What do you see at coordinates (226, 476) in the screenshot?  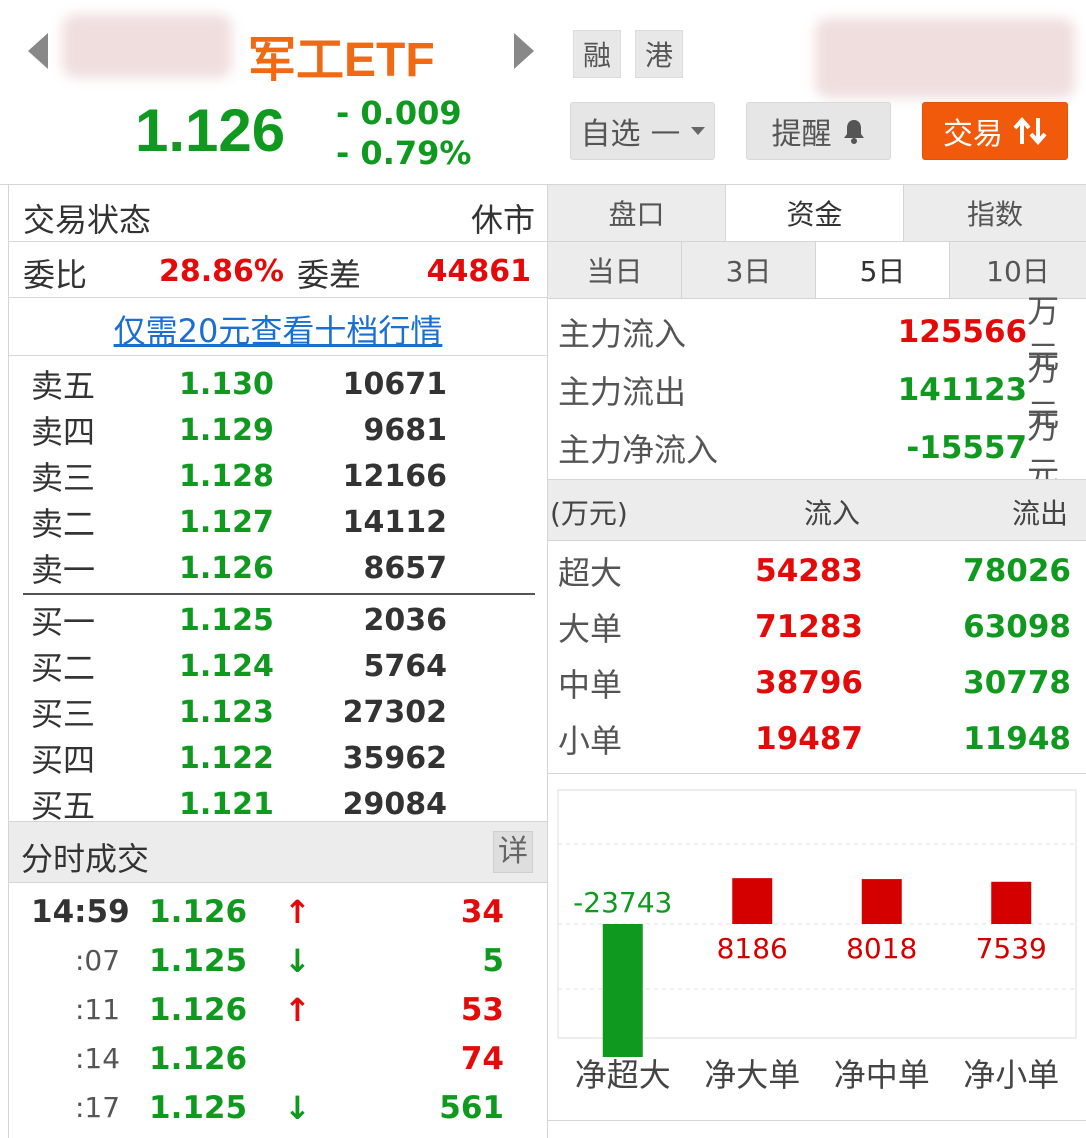 I see `ask-price: 1.128` at bounding box center [226, 476].